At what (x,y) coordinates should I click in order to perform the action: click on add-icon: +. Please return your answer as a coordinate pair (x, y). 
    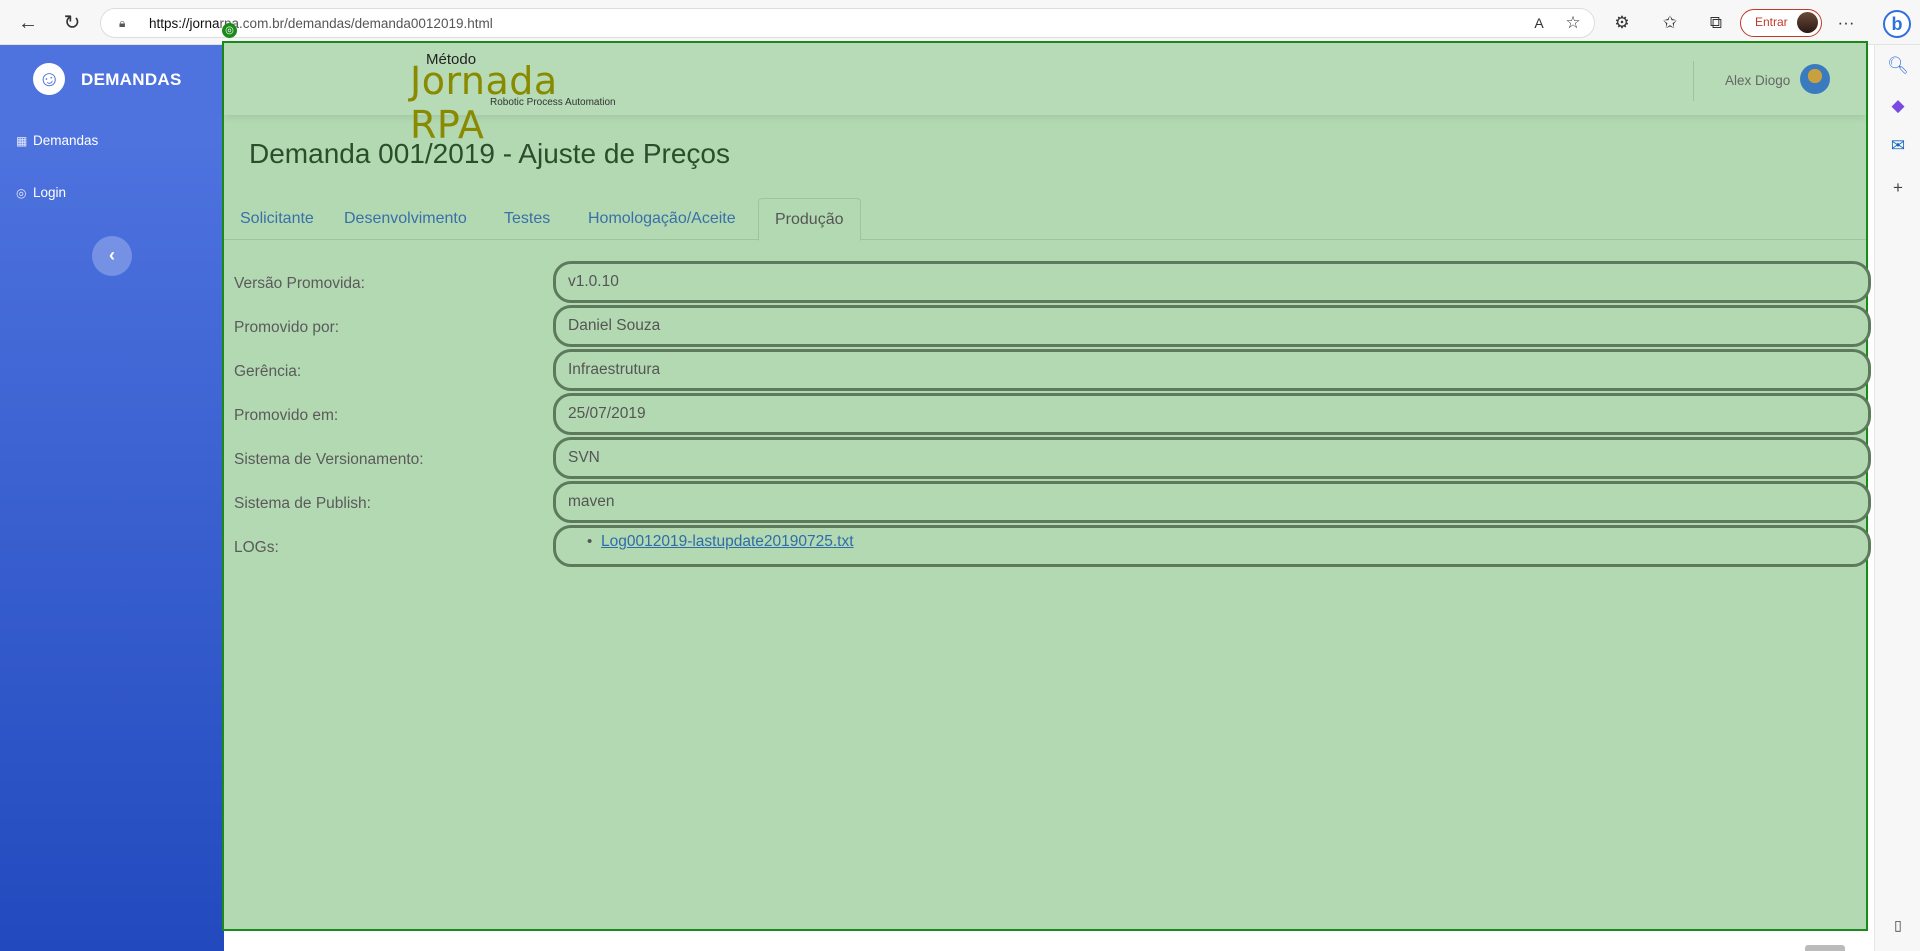
    Looking at the image, I should click on (1898, 188).